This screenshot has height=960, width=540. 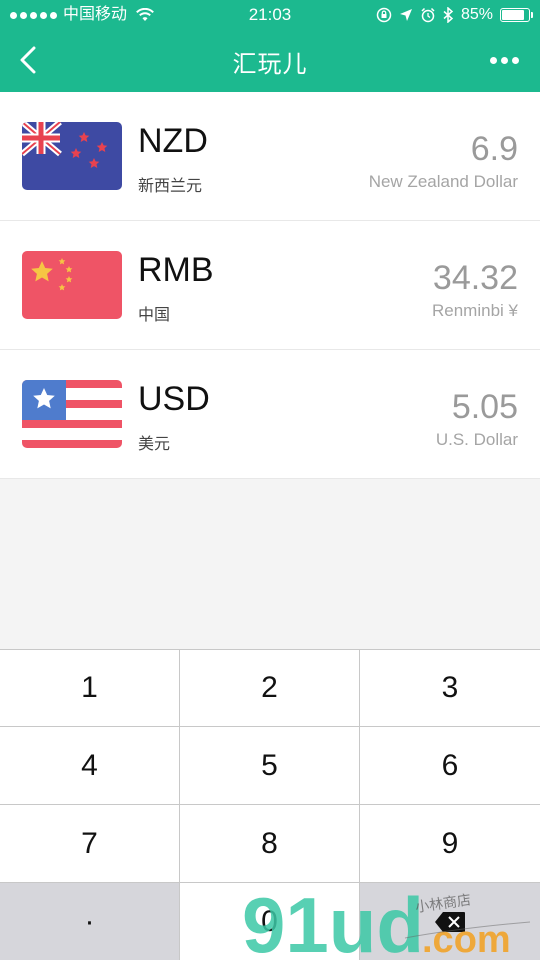 I want to click on us-flag-icon, so click(x=72, y=414).